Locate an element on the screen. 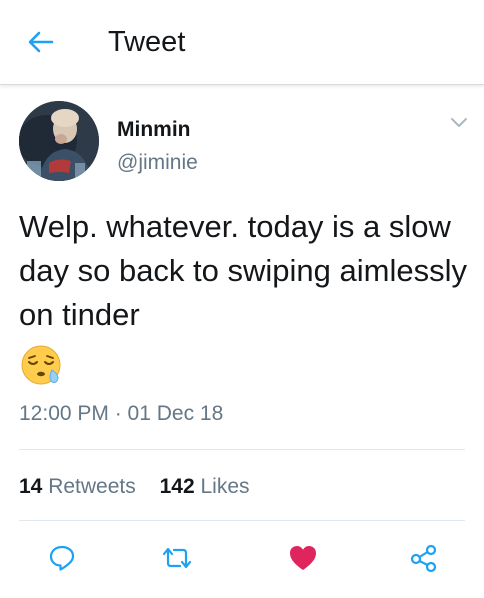 The width and height of the screenshot is (484, 598). retweets-stat: 14 Retweets is located at coordinates (77, 487).